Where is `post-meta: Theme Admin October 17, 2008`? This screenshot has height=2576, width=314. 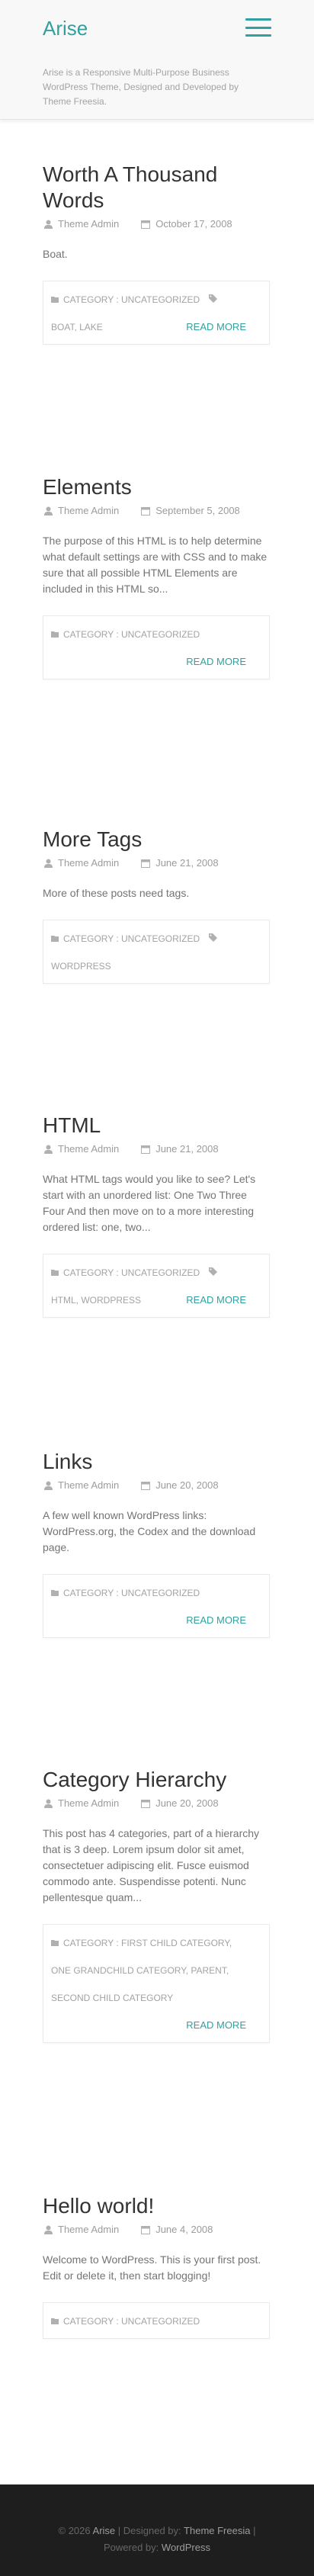
post-meta: Theme Admin October 17, 2008 is located at coordinates (157, 224).